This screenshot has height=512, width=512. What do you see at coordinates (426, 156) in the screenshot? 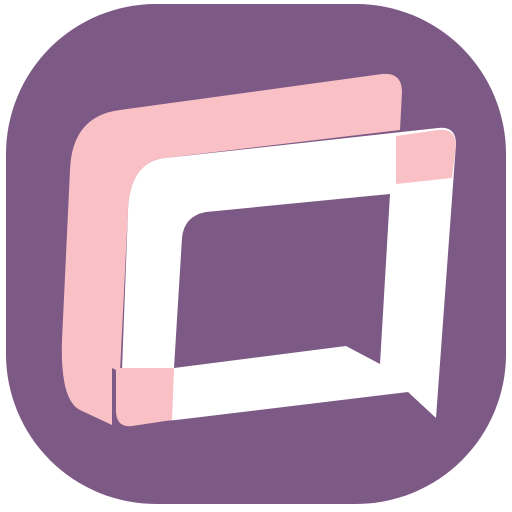
I see `overlap-top-right` at bounding box center [426, 156].